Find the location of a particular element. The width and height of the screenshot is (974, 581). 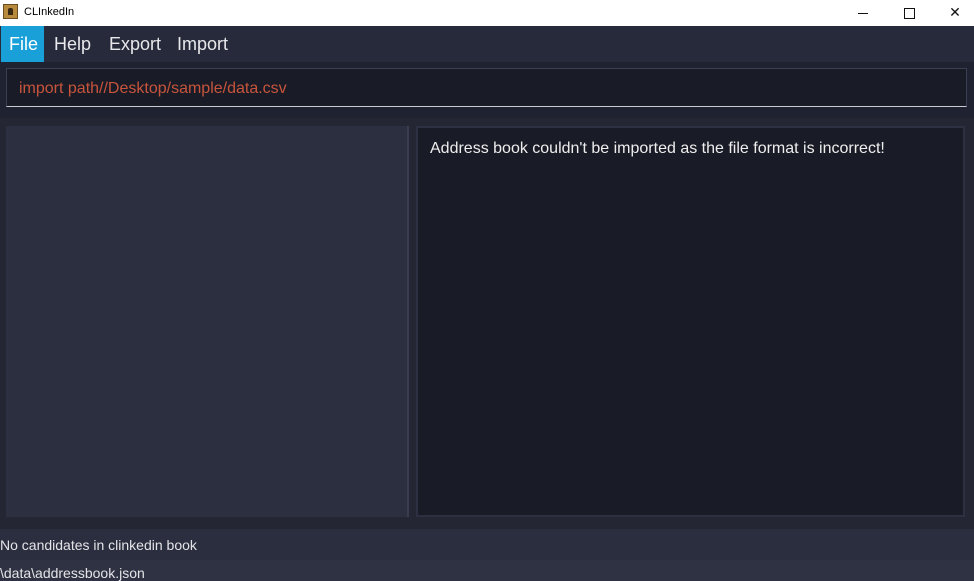

split-pane-divider is located at coordinates (408, 321).